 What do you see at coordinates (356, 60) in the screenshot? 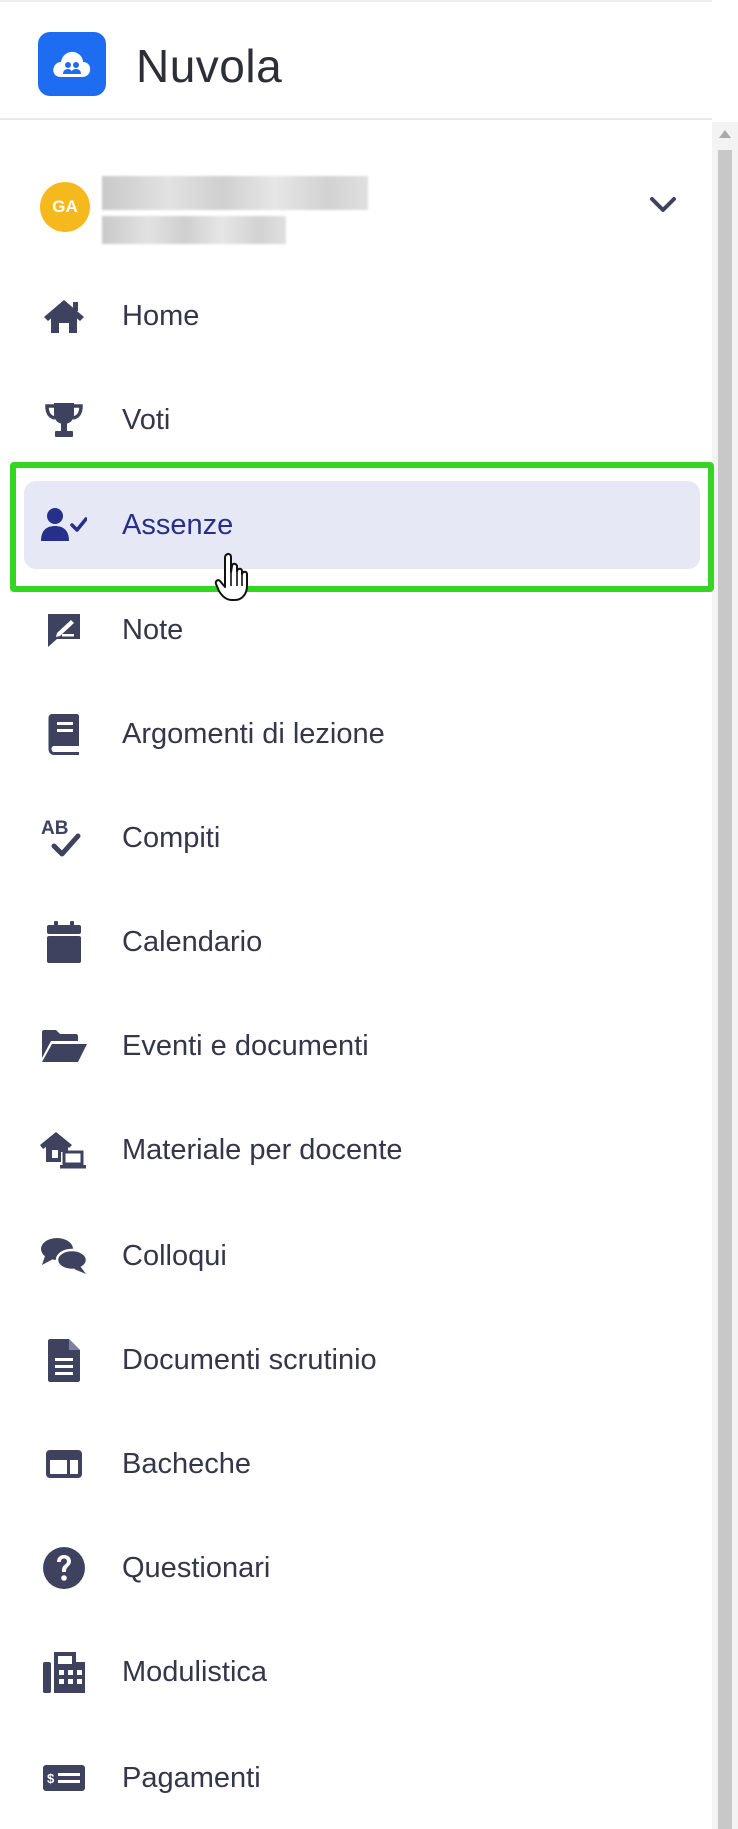
I see `app-header: Nuvola` at bounding box center [356, 60].